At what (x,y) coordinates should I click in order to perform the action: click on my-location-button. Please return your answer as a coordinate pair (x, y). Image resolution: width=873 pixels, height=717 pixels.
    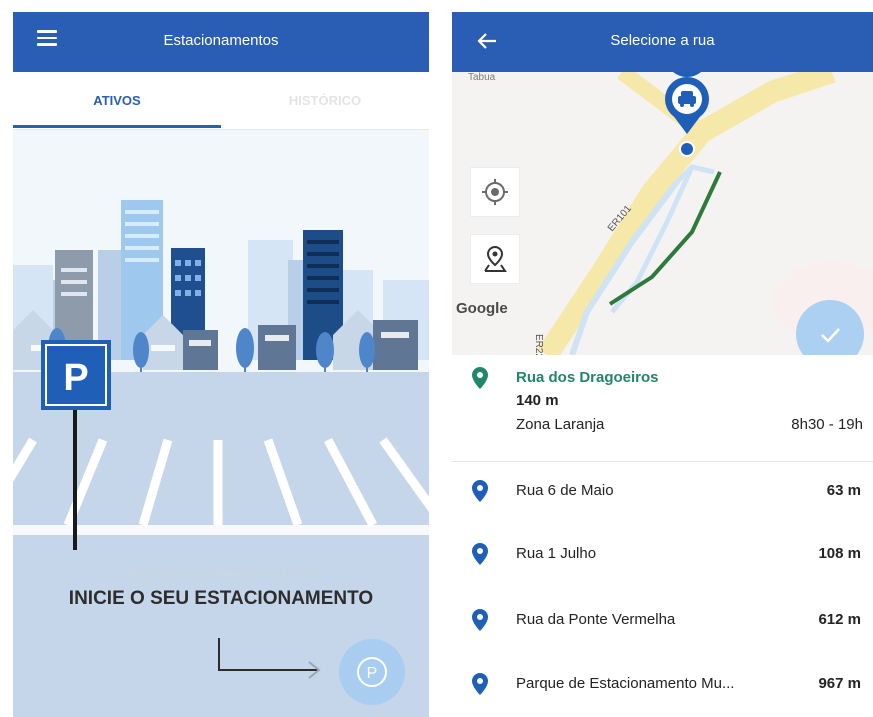
    Looking at the image, I should click on (495, 192).